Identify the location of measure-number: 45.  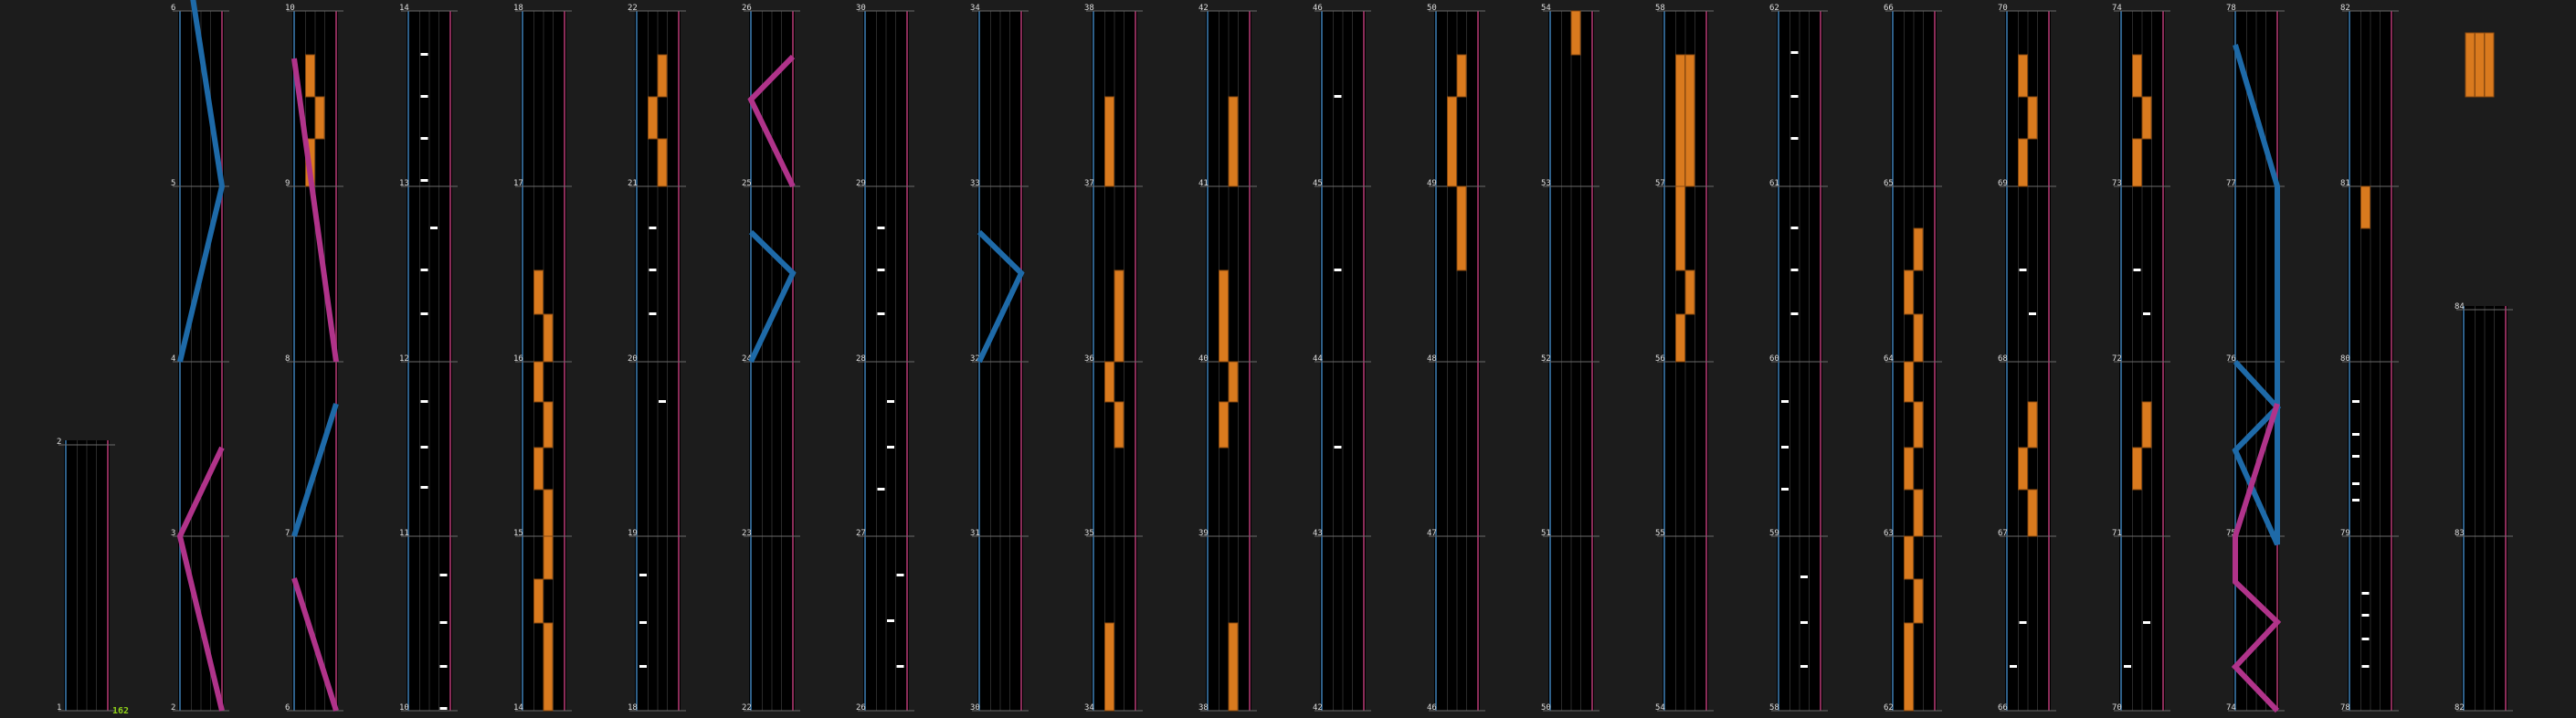
(1318, 183).